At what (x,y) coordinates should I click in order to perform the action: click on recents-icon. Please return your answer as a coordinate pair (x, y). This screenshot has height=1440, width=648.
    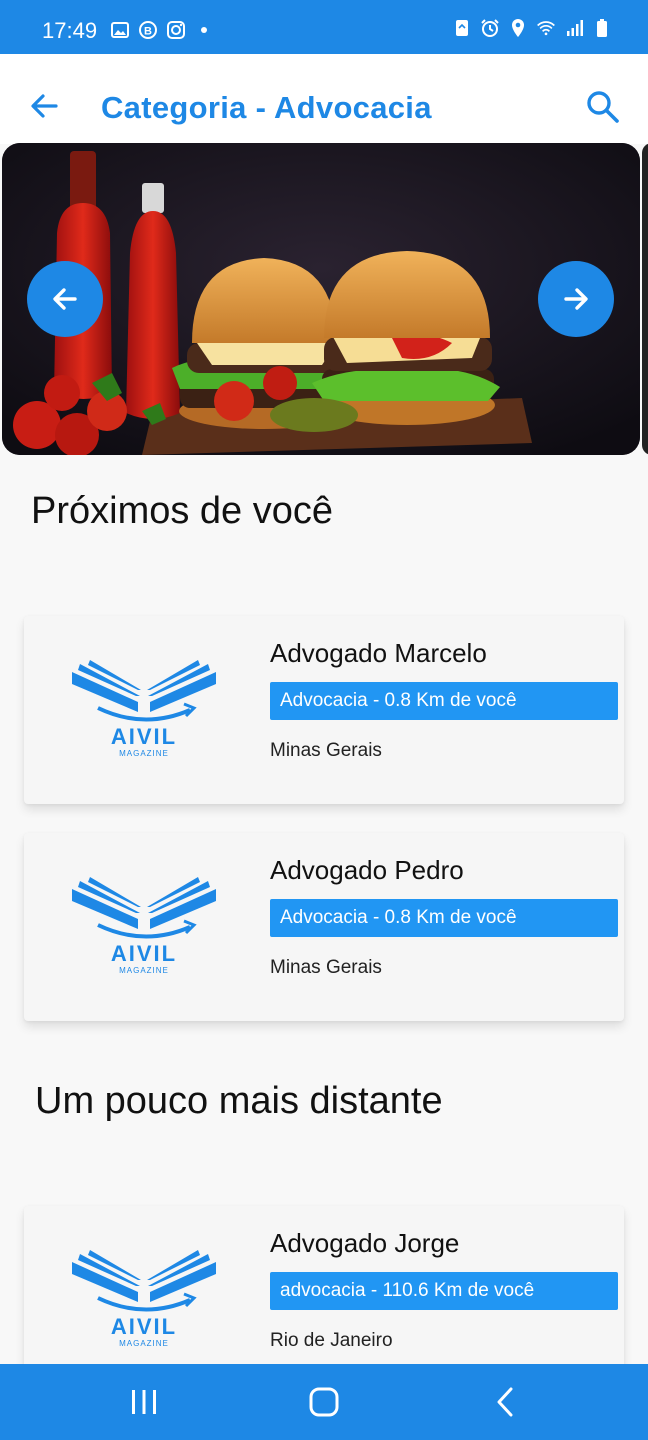
    Looking at the image, I should click on (144, 1402).